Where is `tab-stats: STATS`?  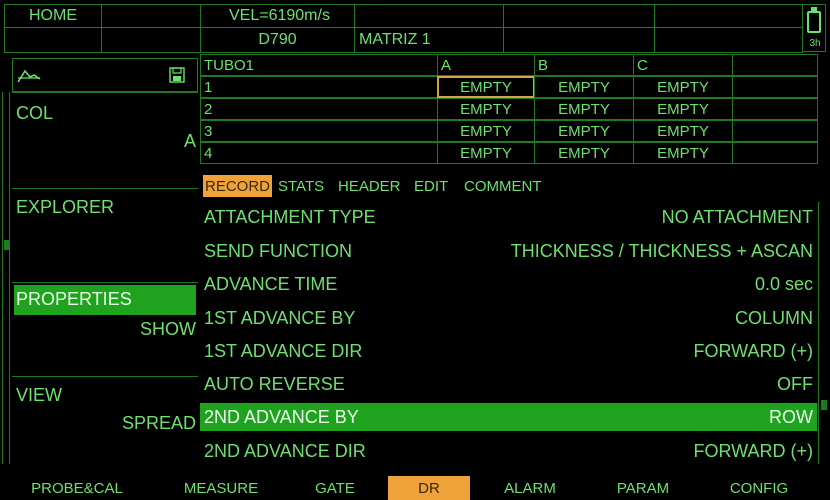
tab-stats: STATS is located at coordinates (301, 186).